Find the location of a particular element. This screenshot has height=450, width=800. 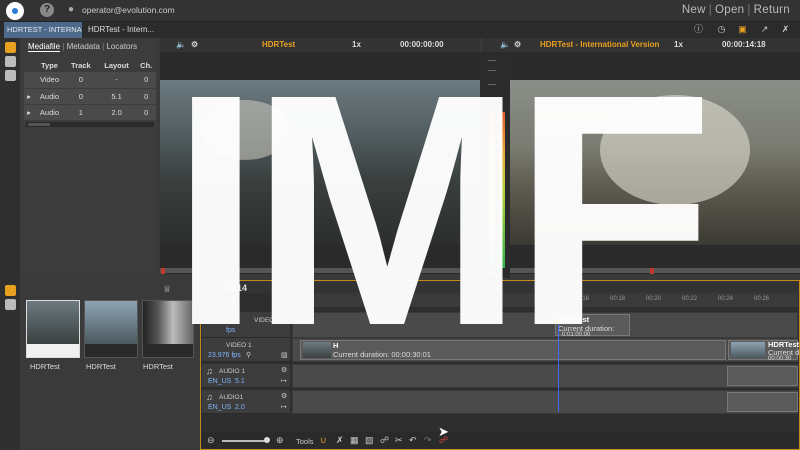

table-row: ▸ Audio 0 5.1 0 is located at coordinates (90, 96).